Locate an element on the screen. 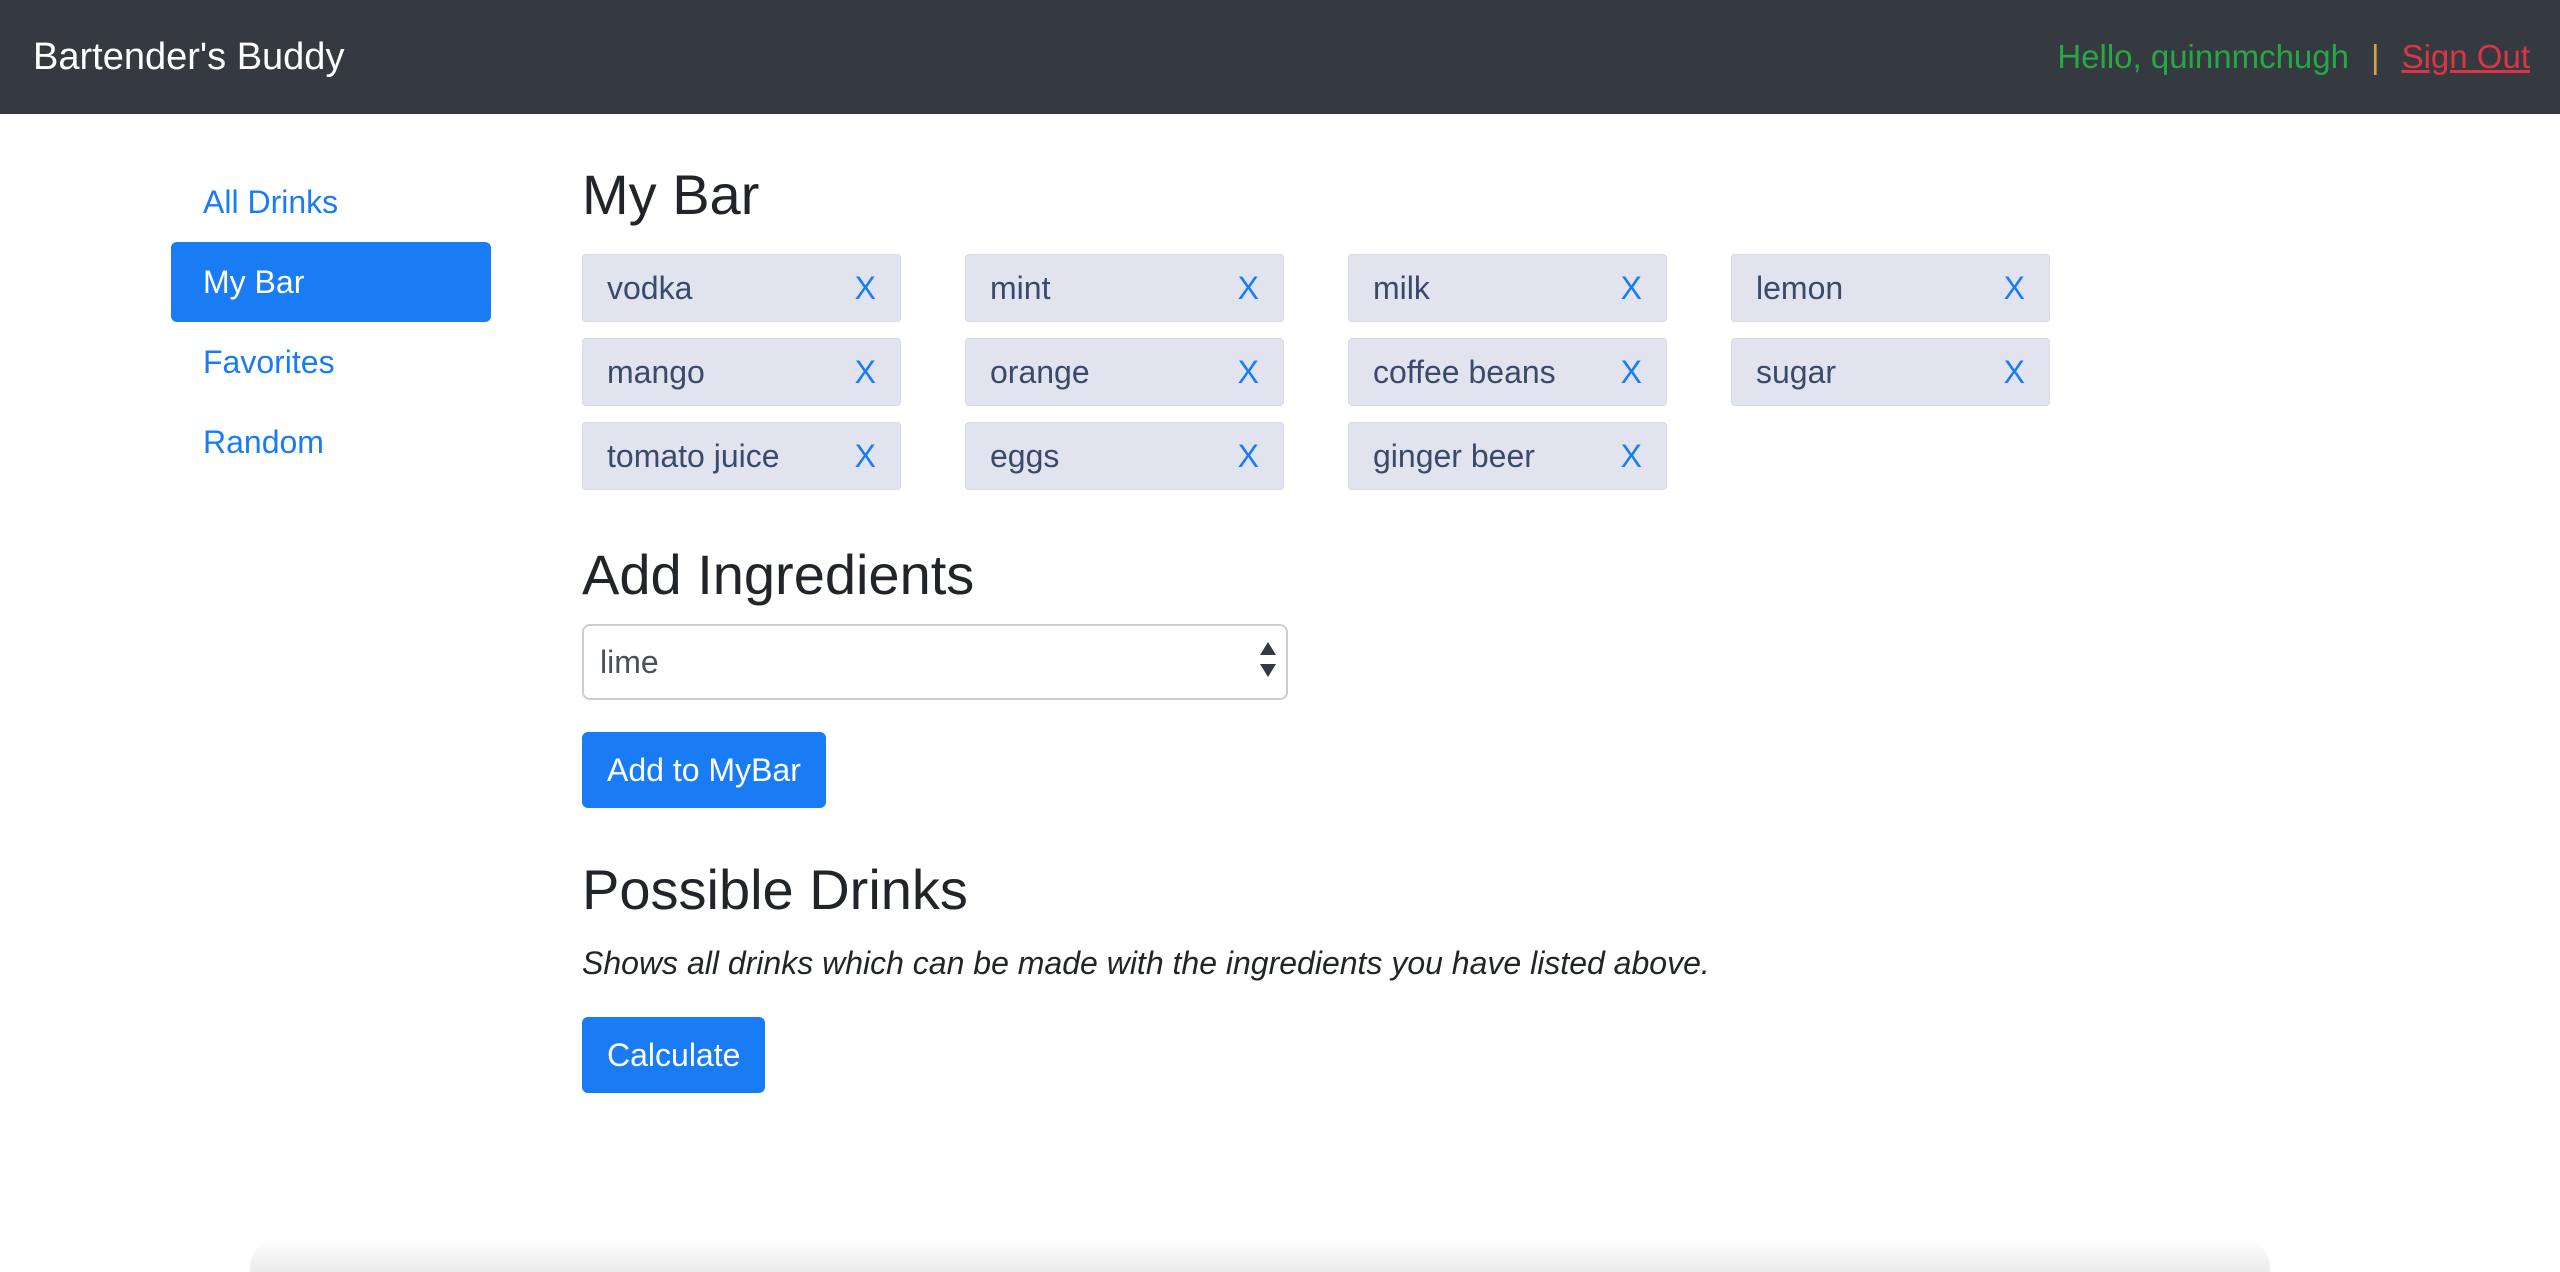 This screenshot has width=2560, height=1272. ingredient-label: mint is located at coordinates (1020, 288).